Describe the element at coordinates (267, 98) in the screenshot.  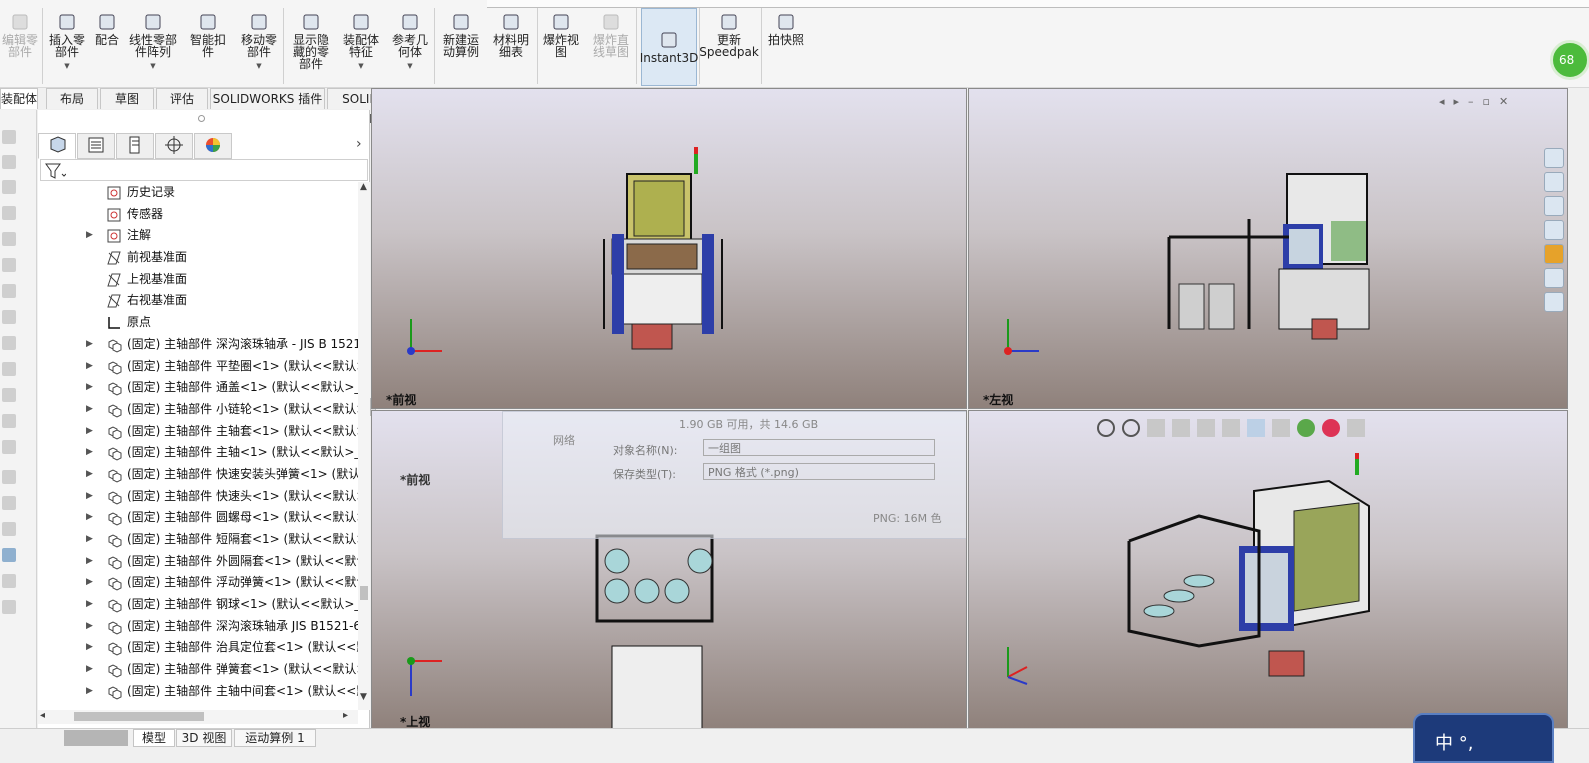
I see `tab-solidworks-addins: SOLIDWORKS 插件` at that location.